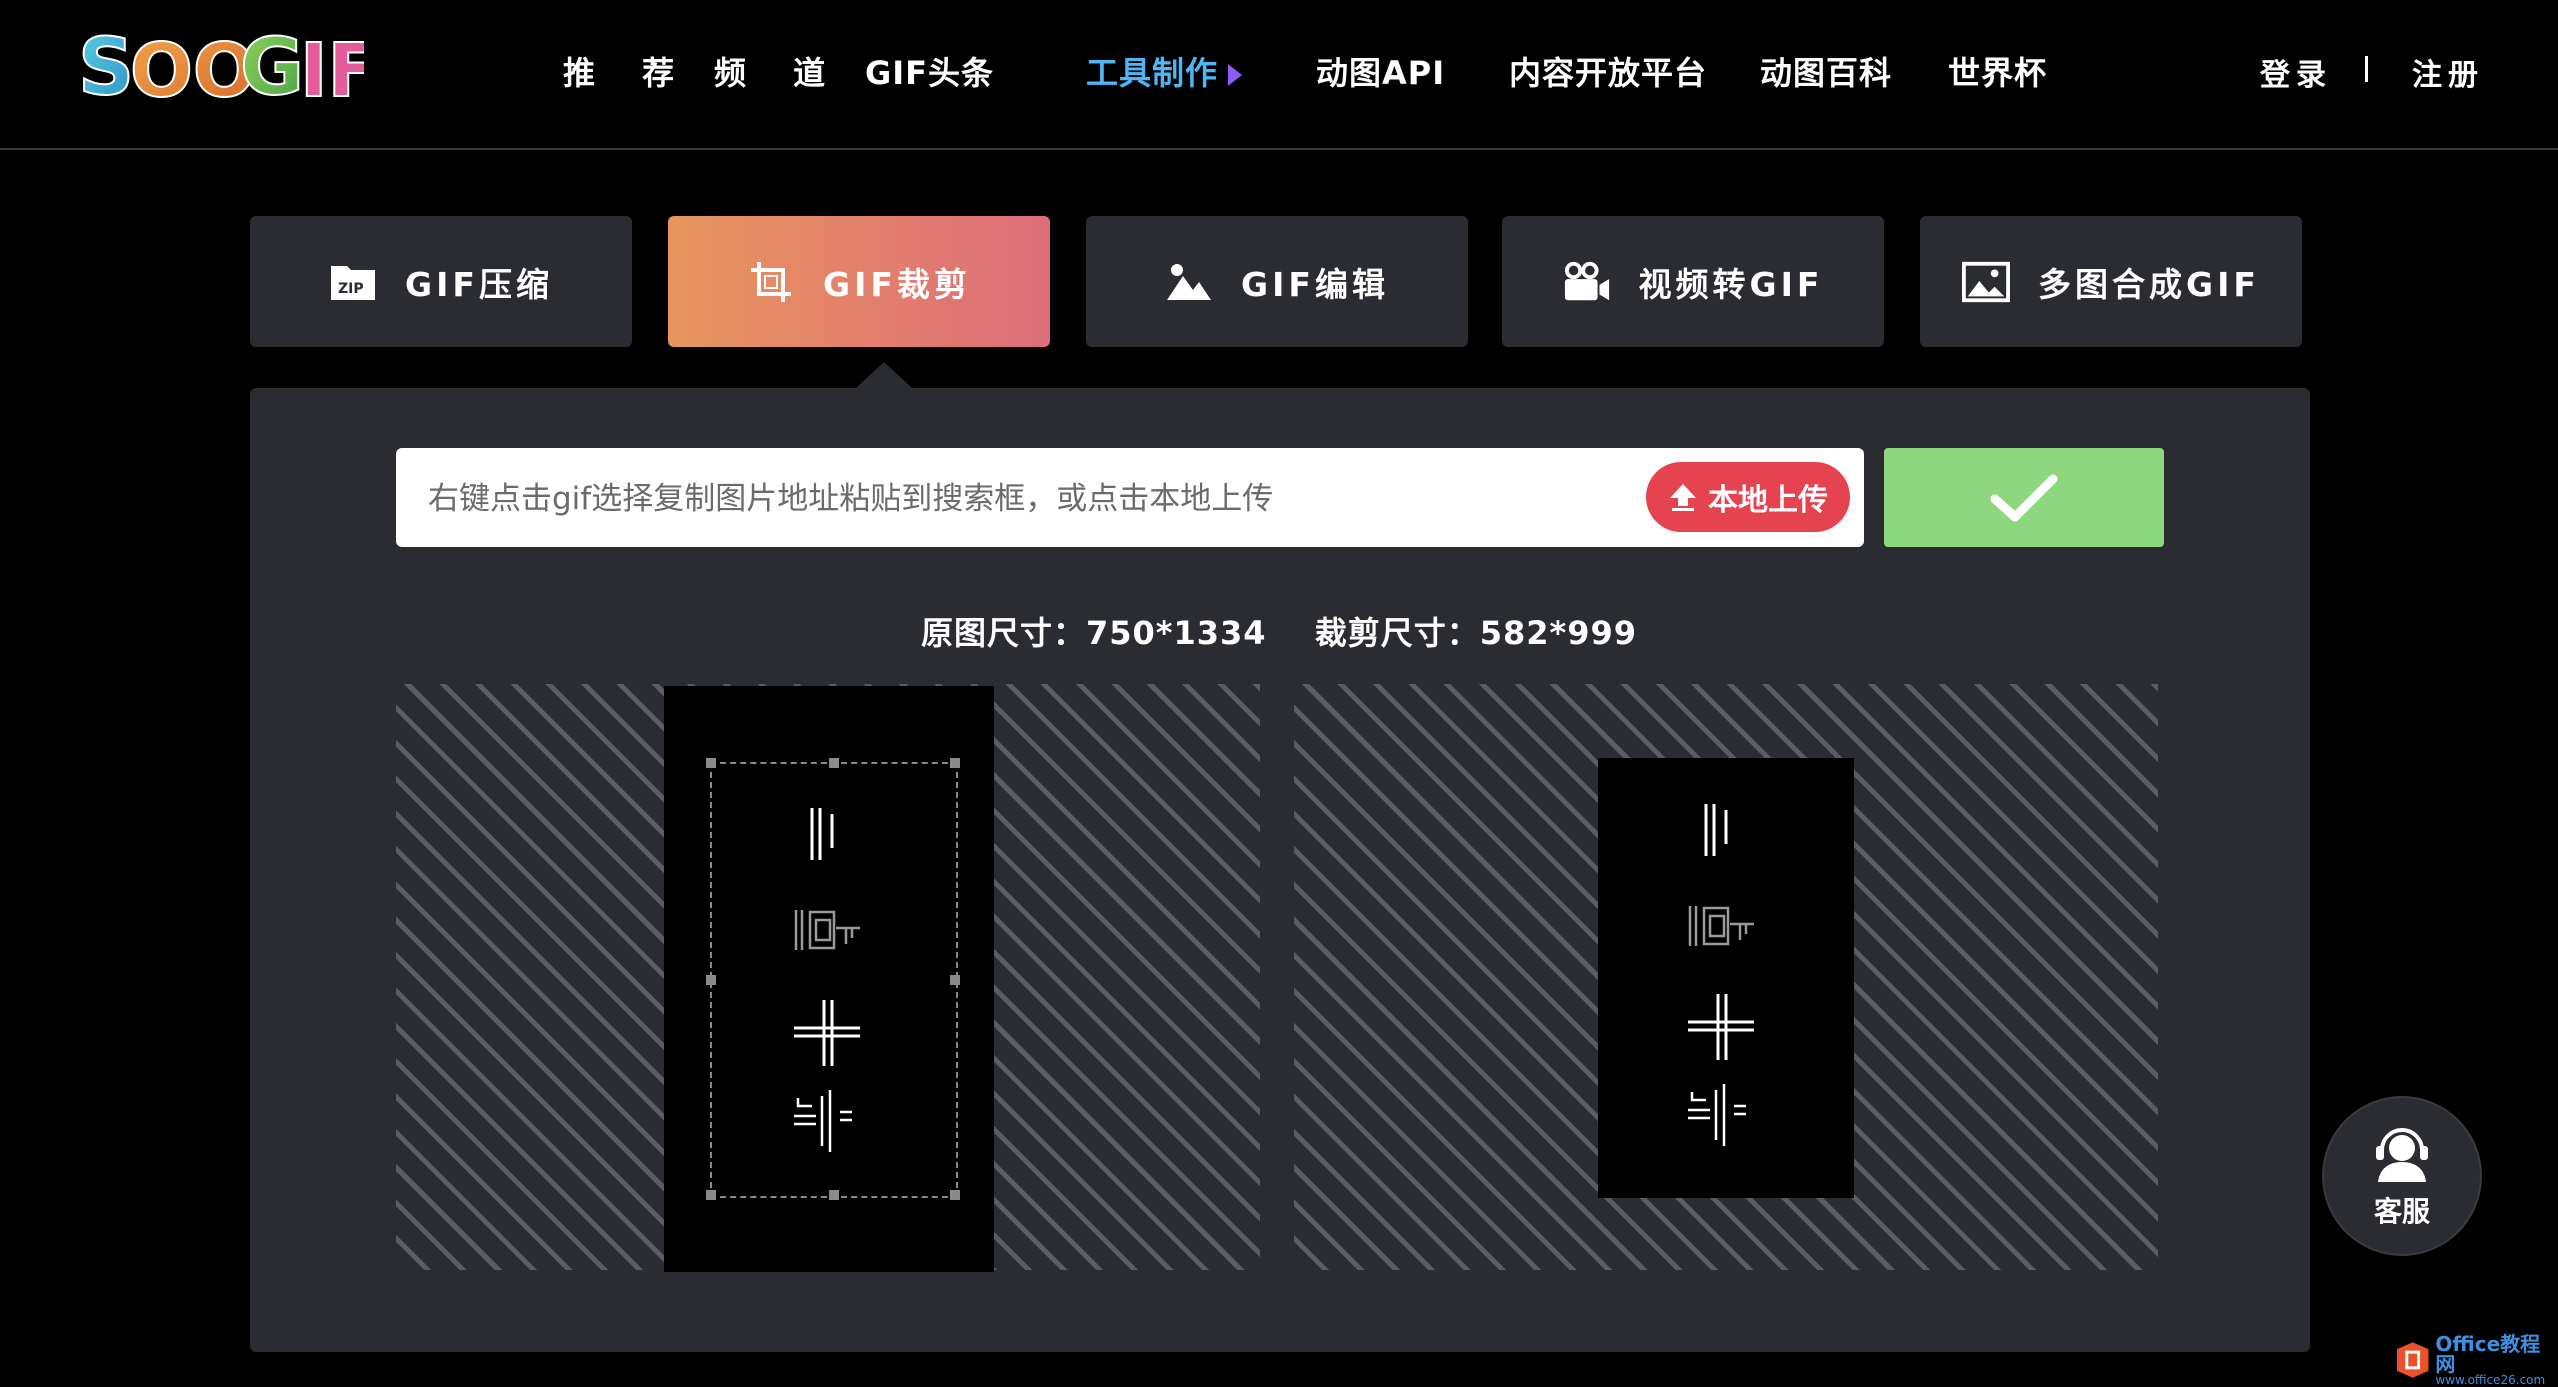  Describe the element at coordinates (1587, 282) in the screenshot. I see `video-camera-icon` at that location.